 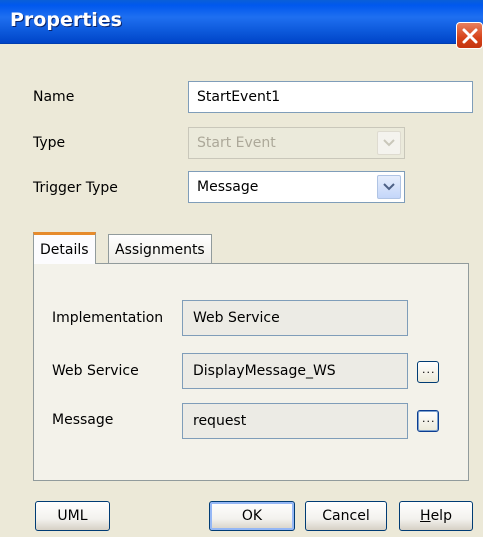 What do you see at coordinates (49, 143) in the screenshot?
I see `type-label: Type` at bounding box center [49, 143].